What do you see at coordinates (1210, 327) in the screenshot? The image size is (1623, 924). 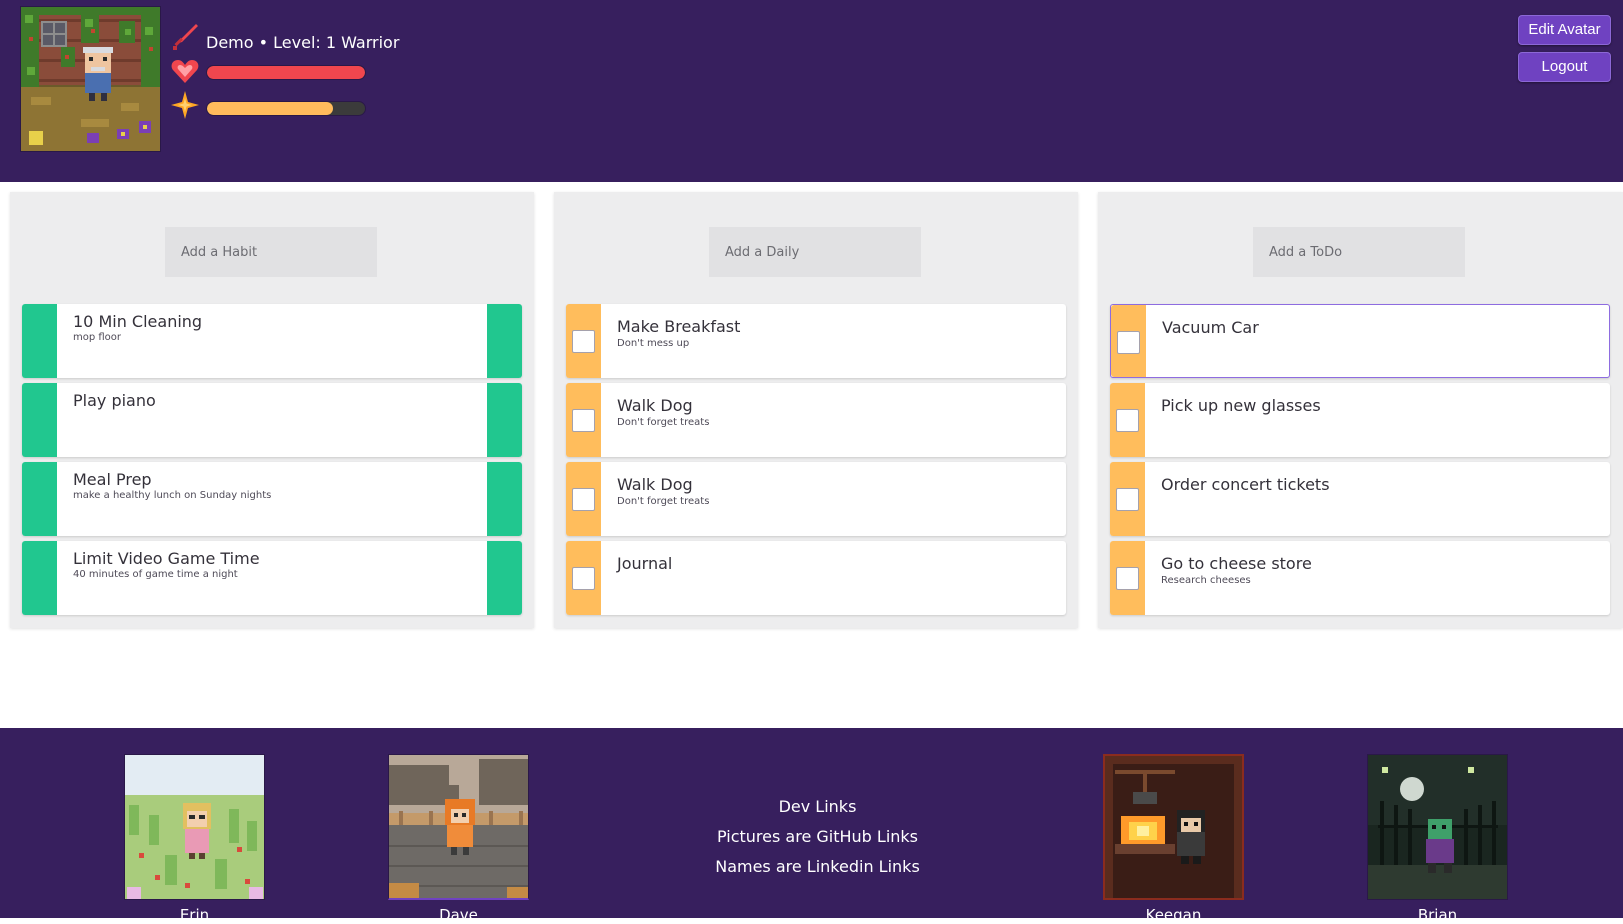 I see `todo-title: Vacuum Car` at bounding box center [1210, 327].